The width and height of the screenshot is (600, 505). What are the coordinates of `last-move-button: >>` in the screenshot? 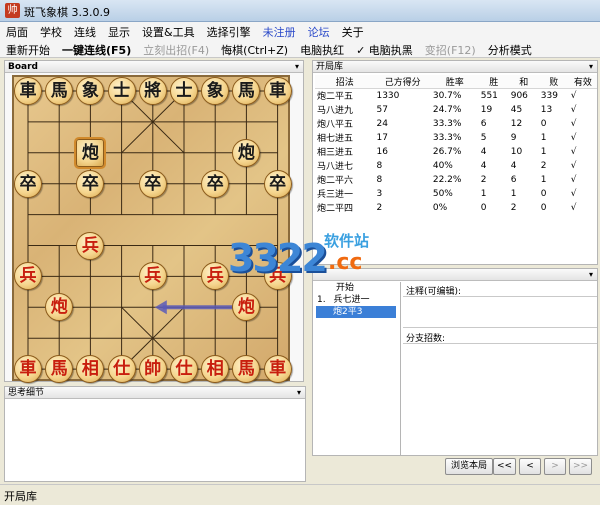 It's located at (580, 466).